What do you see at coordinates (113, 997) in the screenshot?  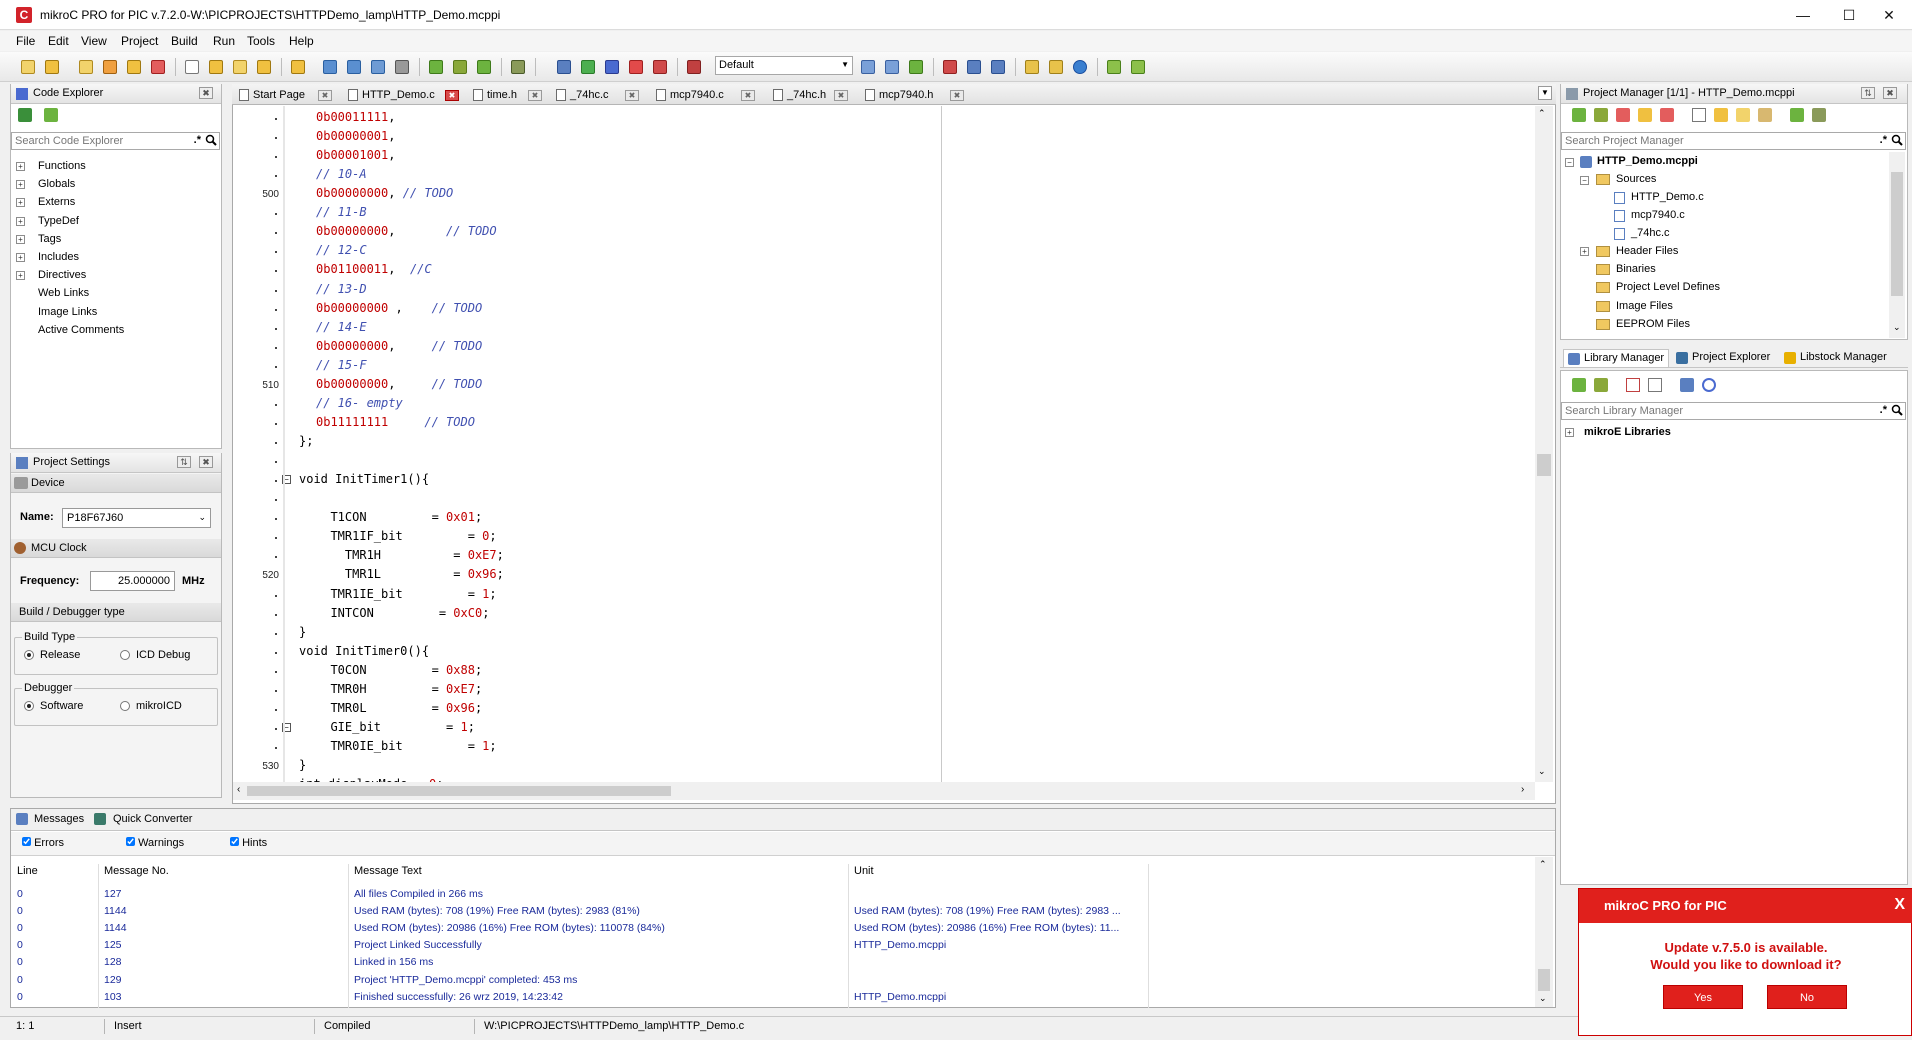 I see `message-cell: 103` at bounding box center [113, 997].